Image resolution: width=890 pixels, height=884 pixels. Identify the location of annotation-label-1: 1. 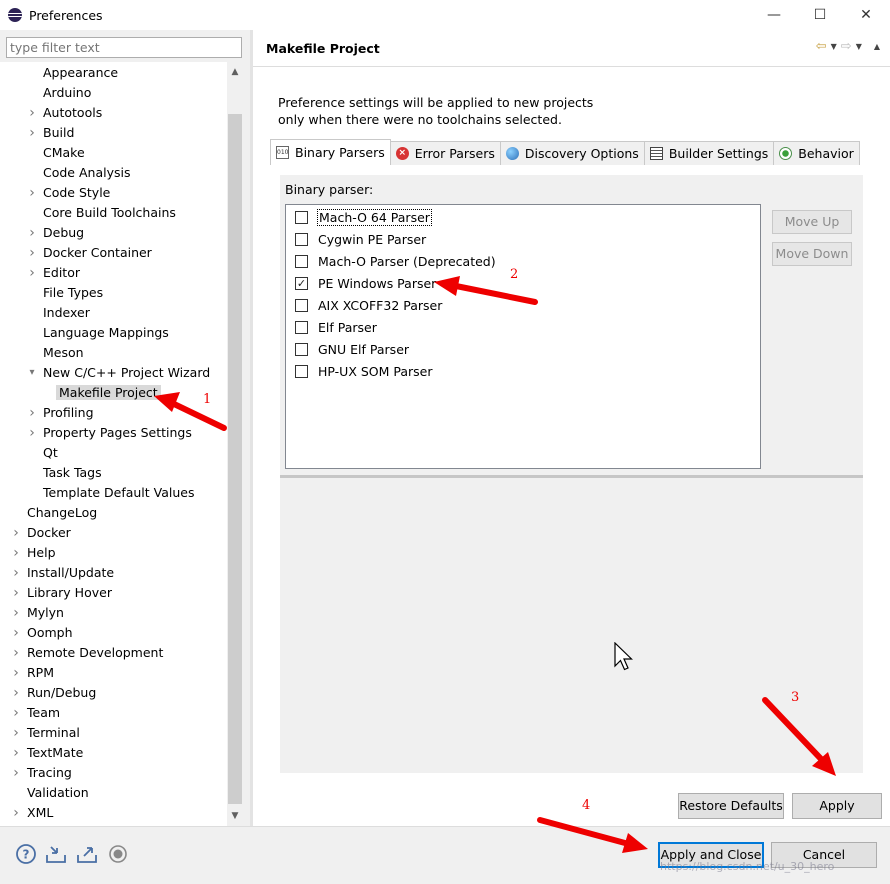
(207, 399).